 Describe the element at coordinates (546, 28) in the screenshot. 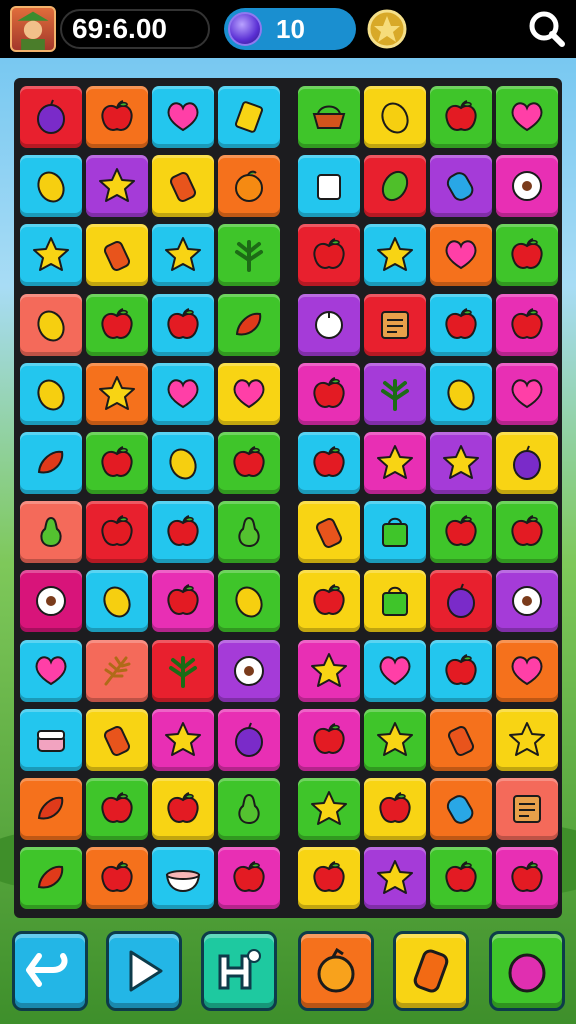

I see `search-icon` at that location.